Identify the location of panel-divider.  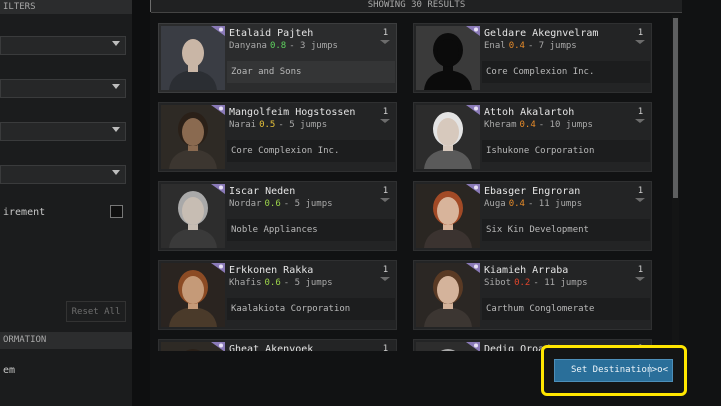
(141, 203).